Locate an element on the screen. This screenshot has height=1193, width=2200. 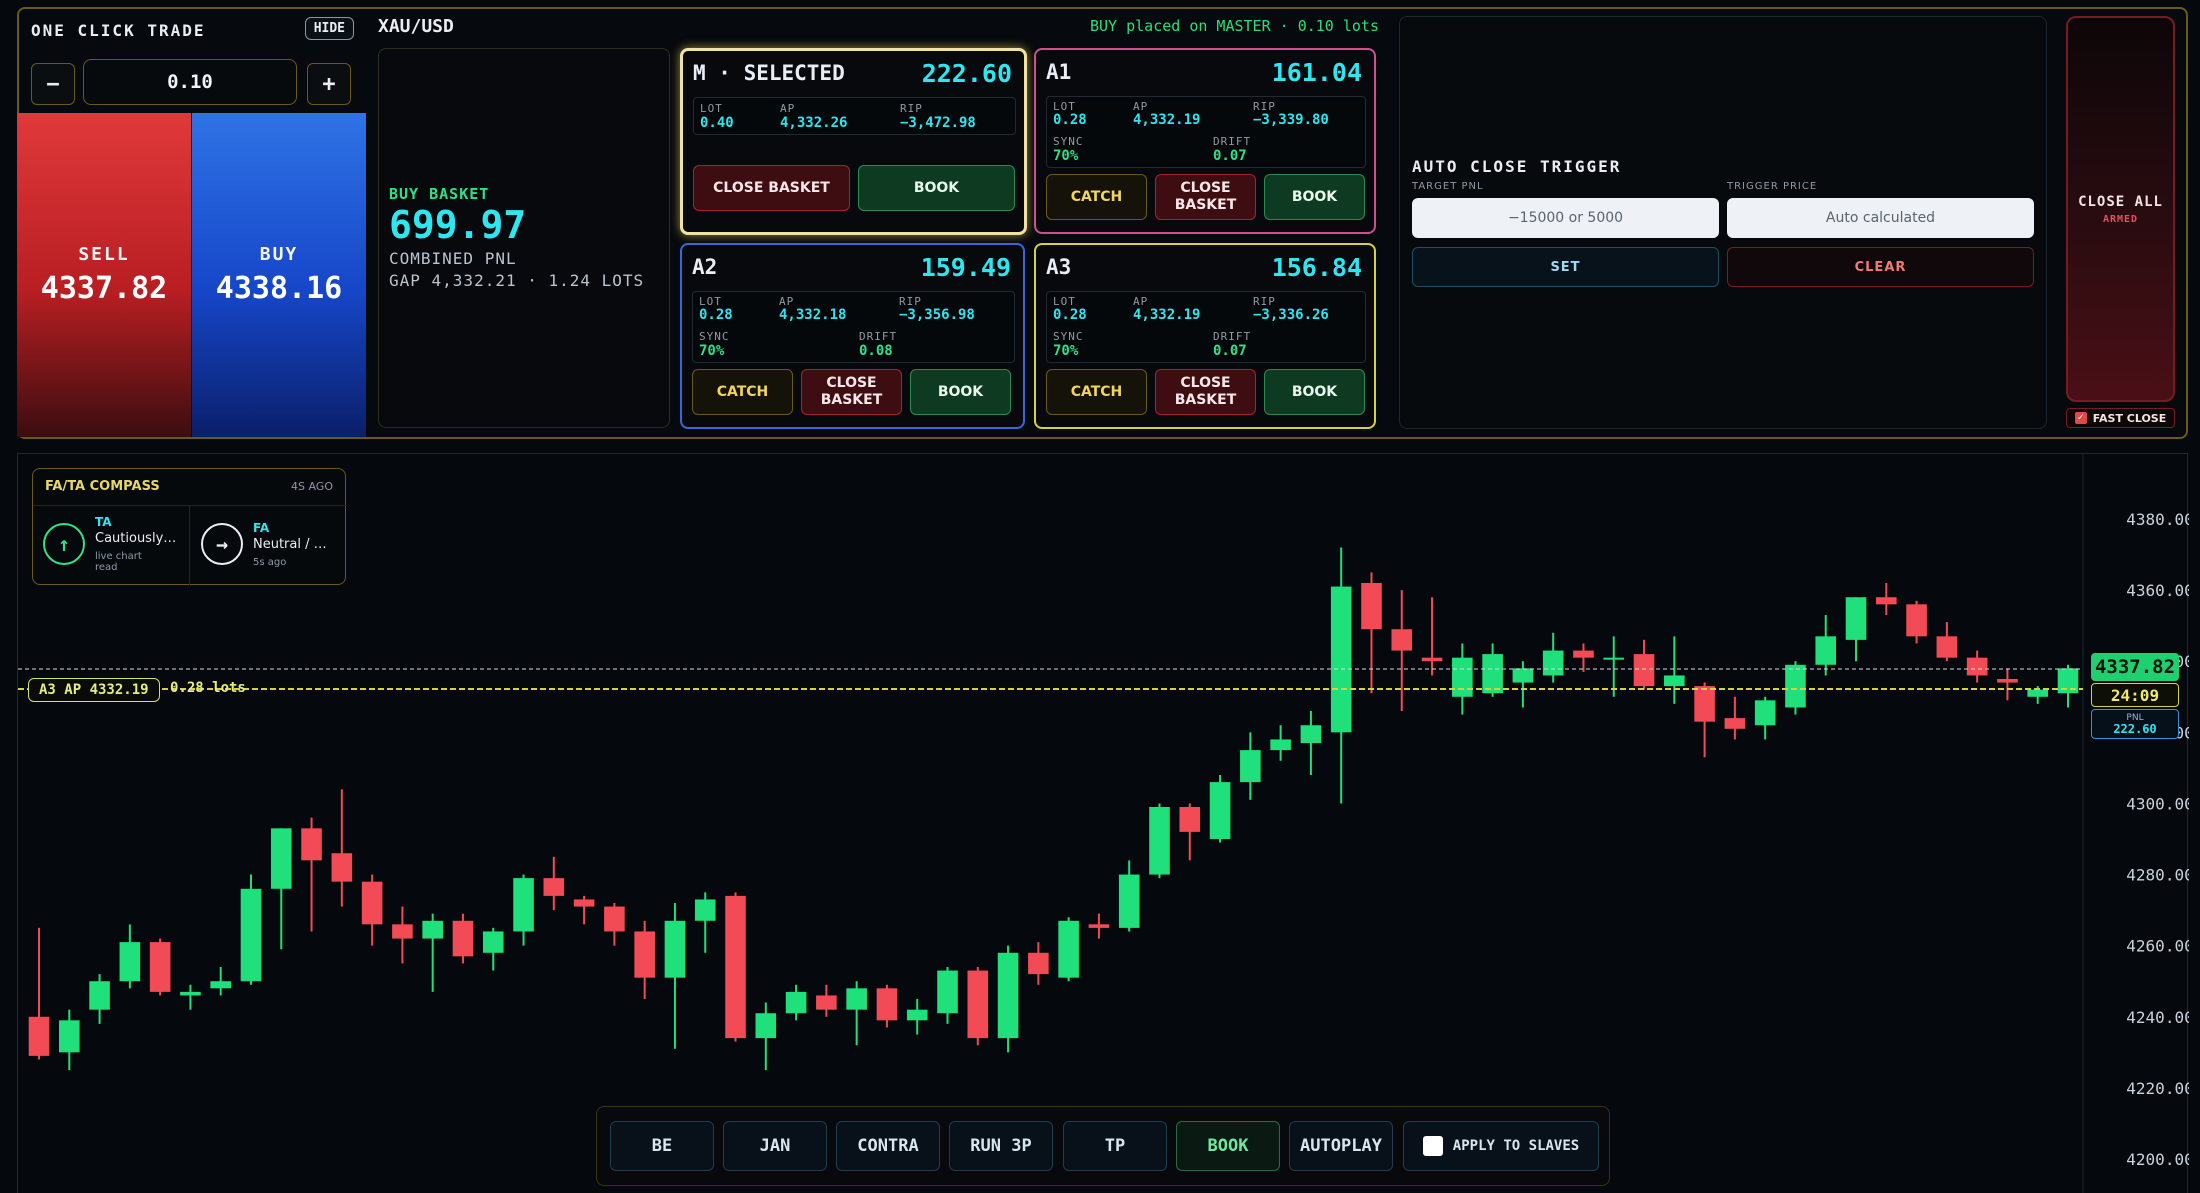
buy-price: 4338.16 is located at coordinates (279, 288).